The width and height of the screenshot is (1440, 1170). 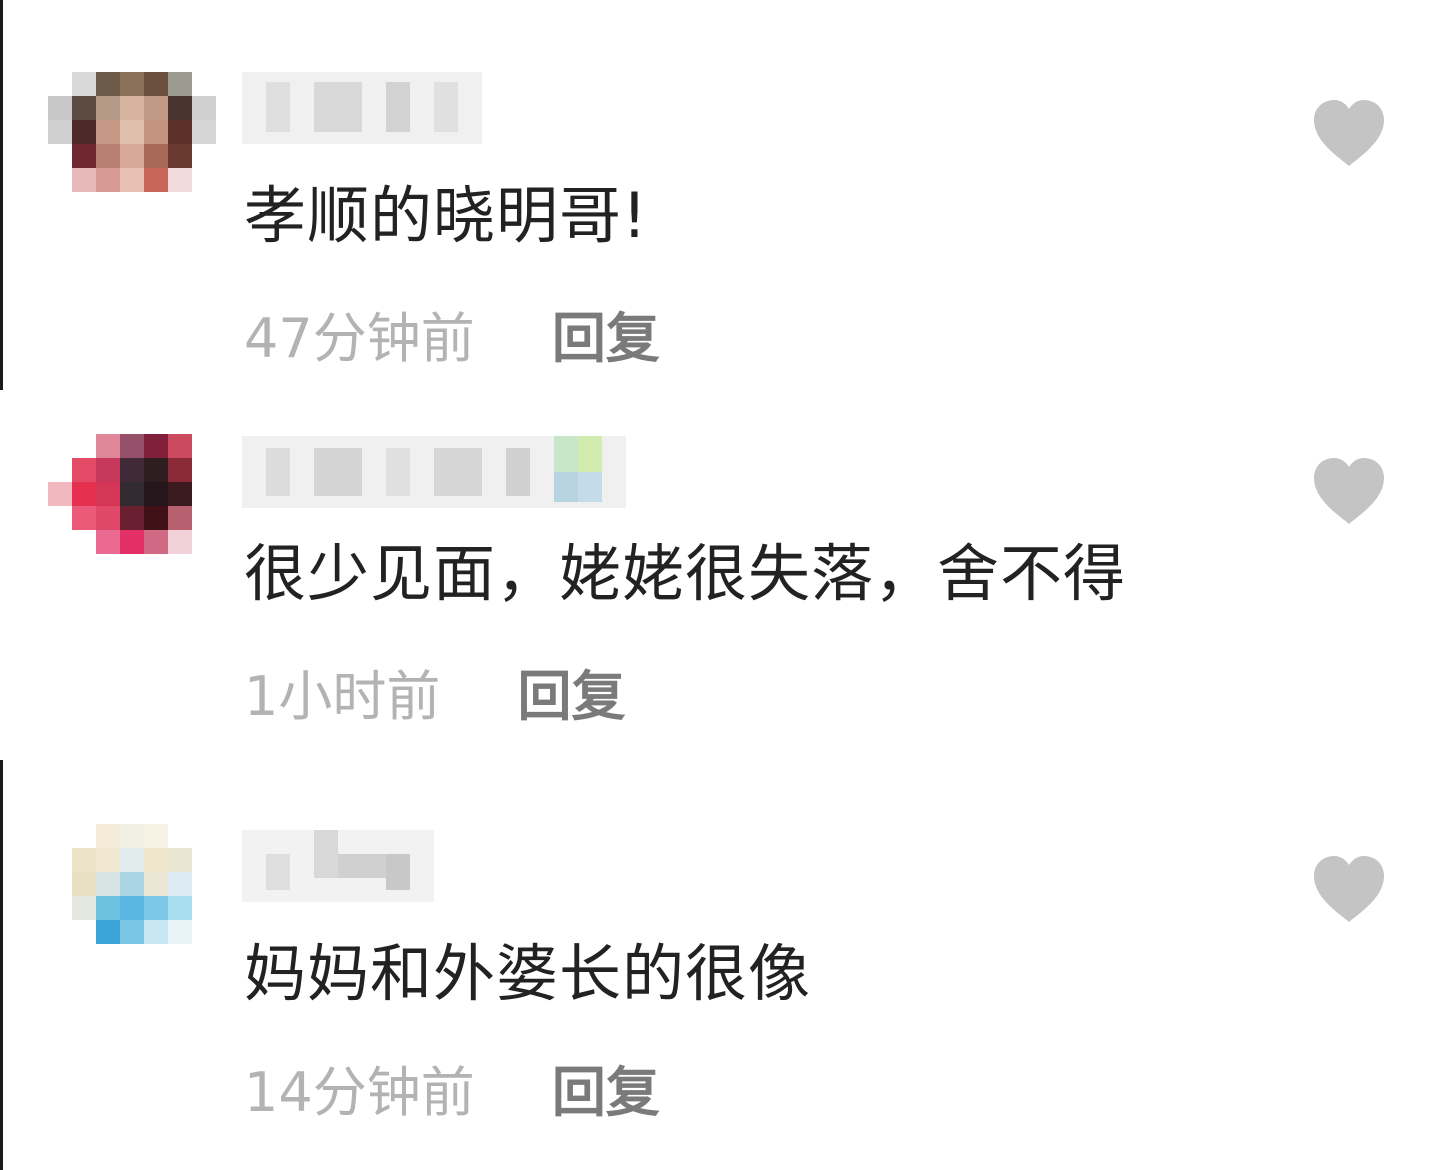 What do you see at coordinates (359, 1092) in the screenshot?
I see `timestamp: 14分钟前` at bounding box center [359, 1092].